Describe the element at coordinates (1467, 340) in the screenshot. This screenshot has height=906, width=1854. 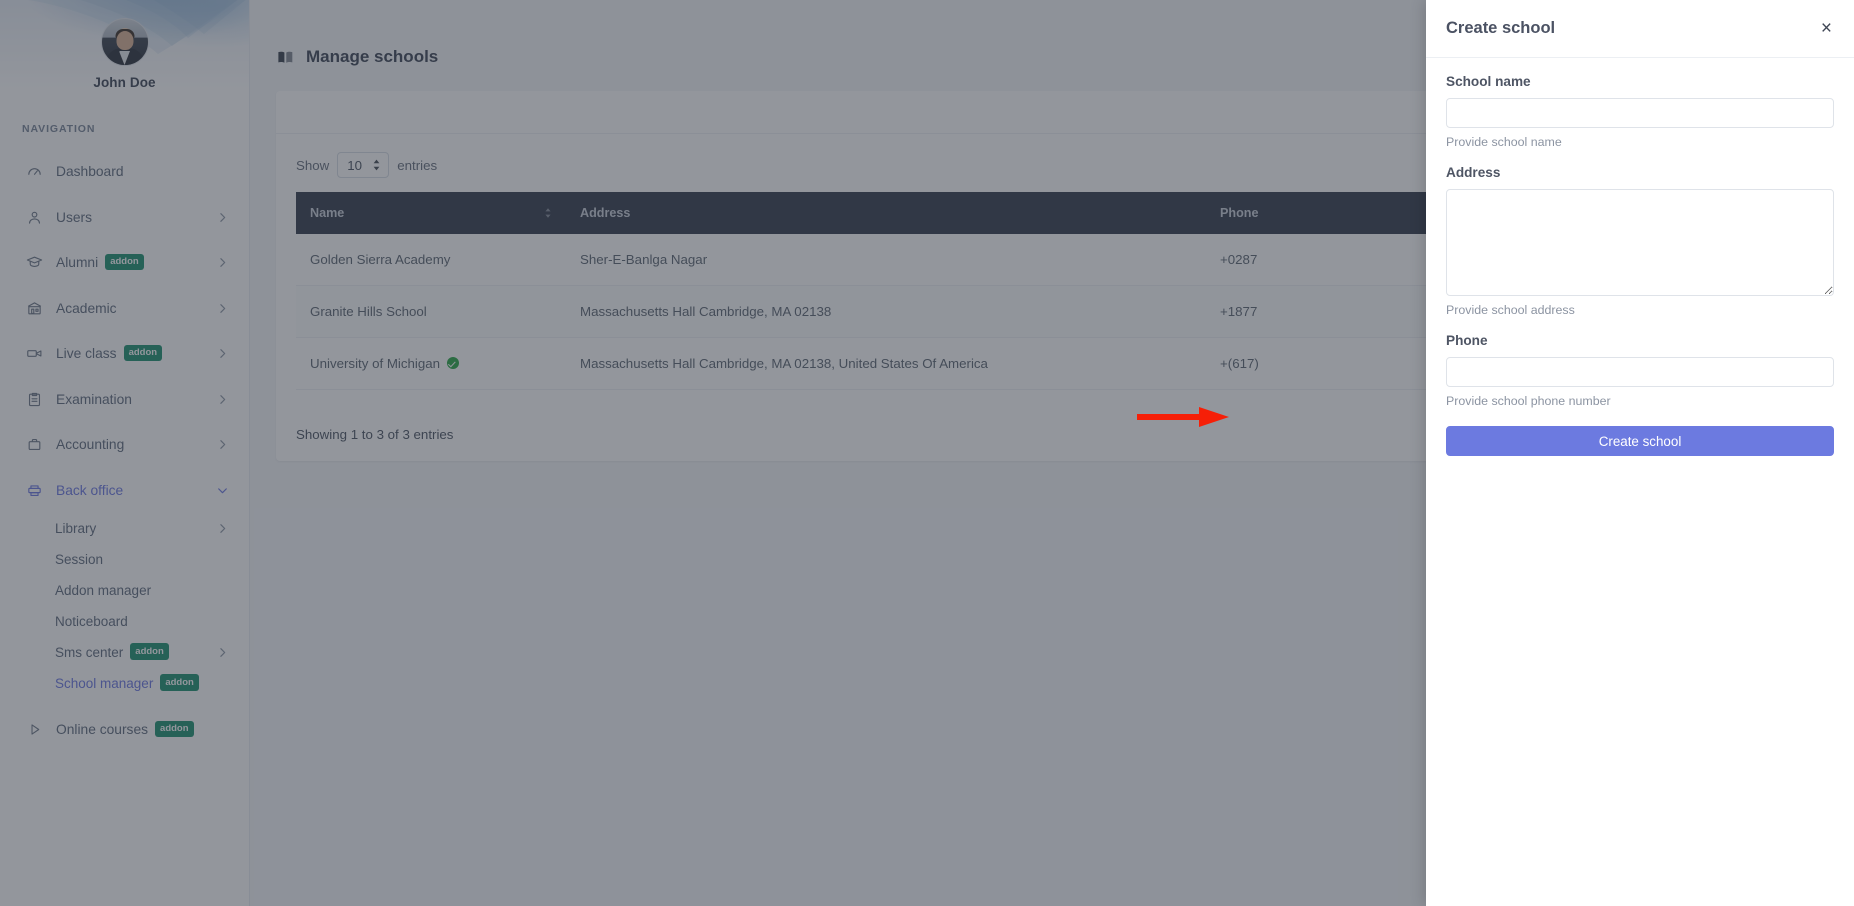
I see `phone-label: Phone` at that location.